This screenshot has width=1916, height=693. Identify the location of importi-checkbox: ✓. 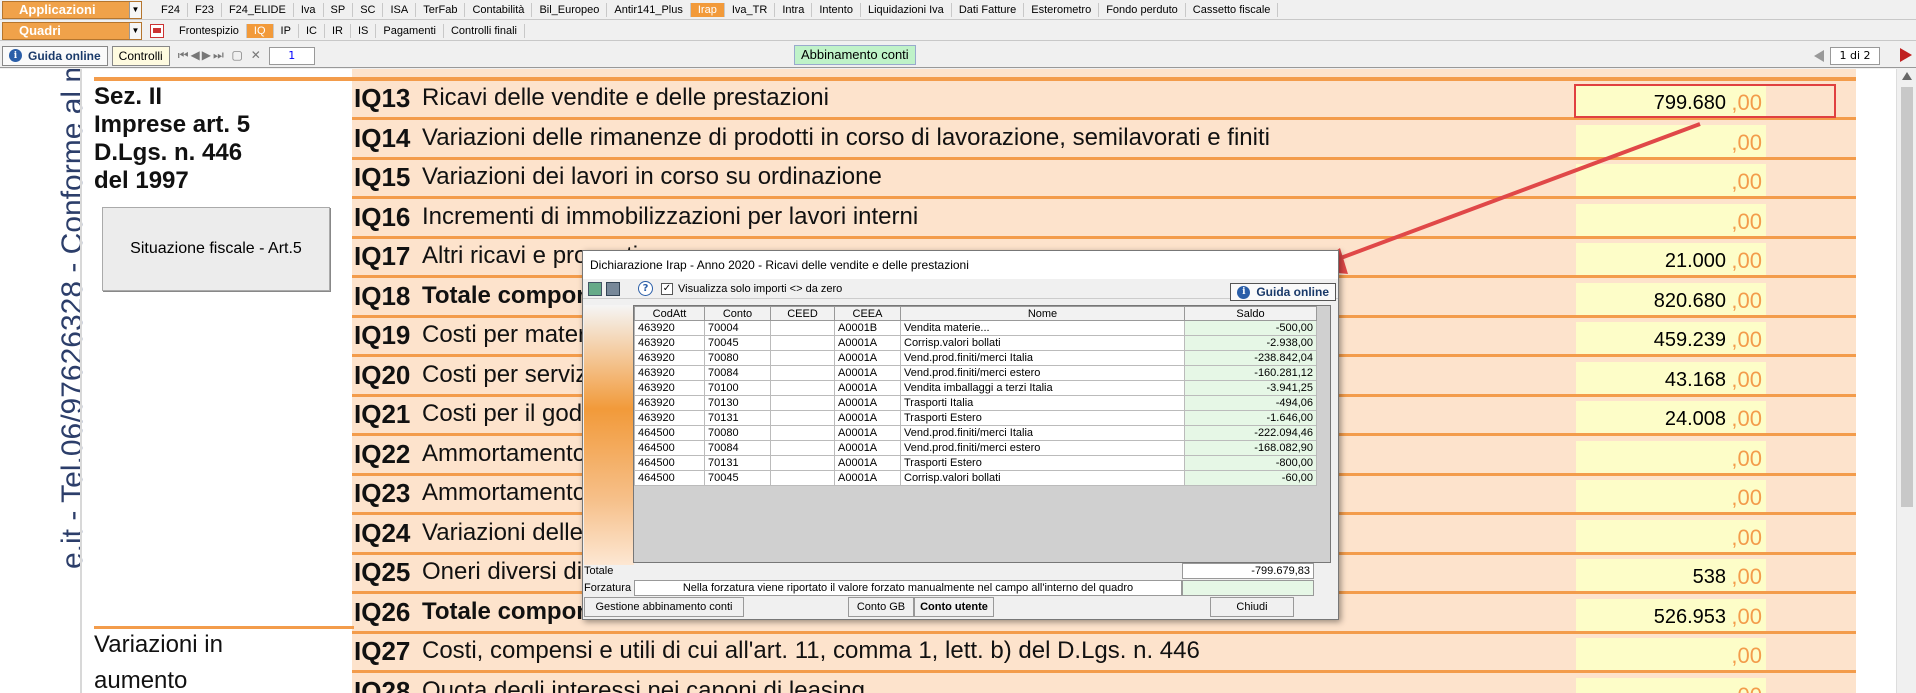
(667, 288).